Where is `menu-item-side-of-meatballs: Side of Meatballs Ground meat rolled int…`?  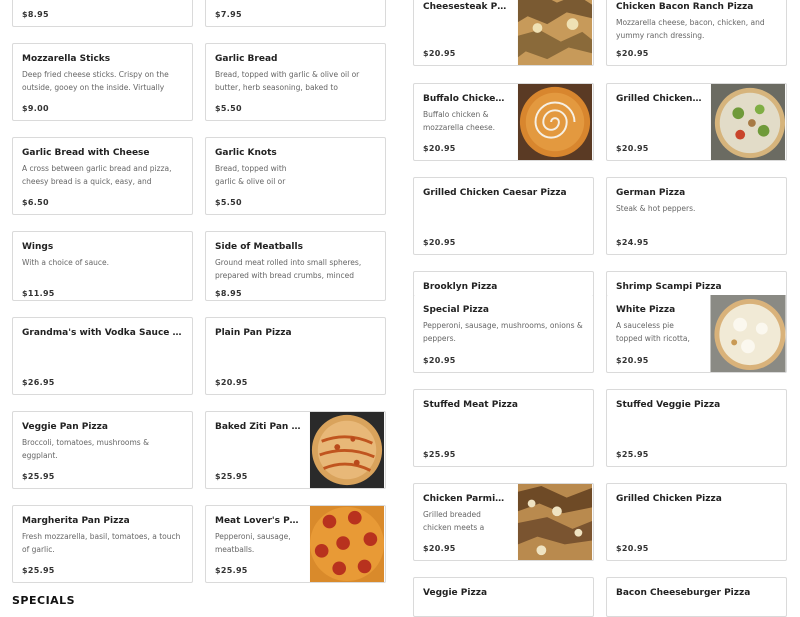
menu-item-side-of-meatballs: Side of Meatballs Ground meat rolled int… is located at coordinates (295, 266).